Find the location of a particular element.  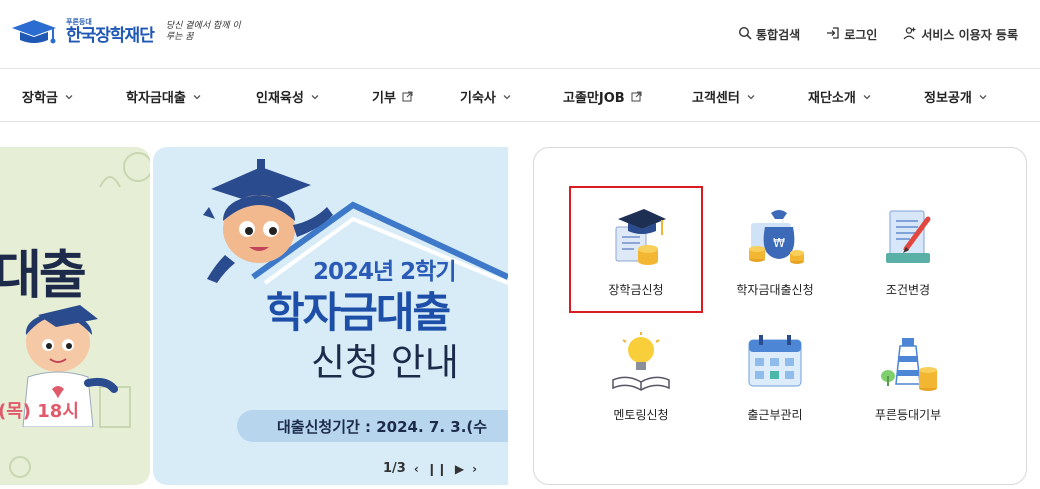

nav-item-donation: 기부 is located at coordinates (392, 96).